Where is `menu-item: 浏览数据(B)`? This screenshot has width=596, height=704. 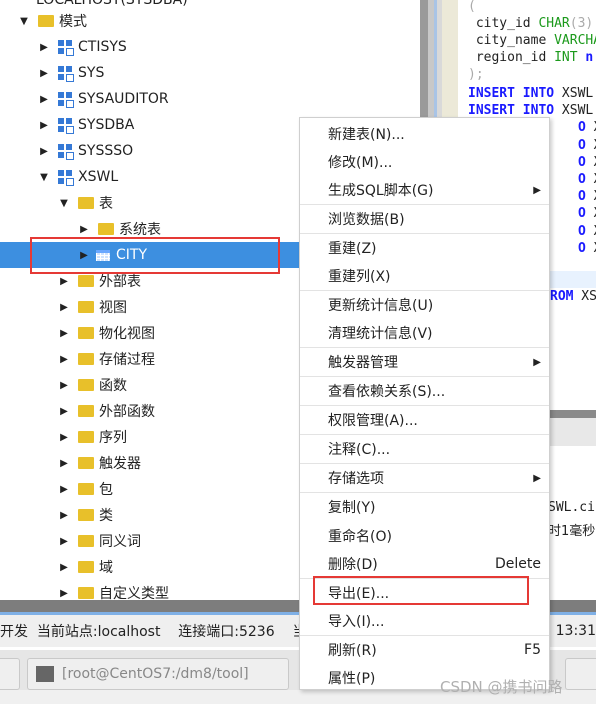 menu-item: 浏览数据(B) is located at coordinates (424, 219).